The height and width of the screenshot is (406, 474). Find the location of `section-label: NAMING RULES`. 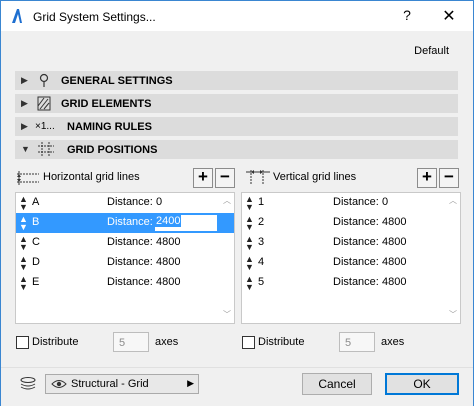

section-label: NAMING RULES is located at coordinates (109, 127).